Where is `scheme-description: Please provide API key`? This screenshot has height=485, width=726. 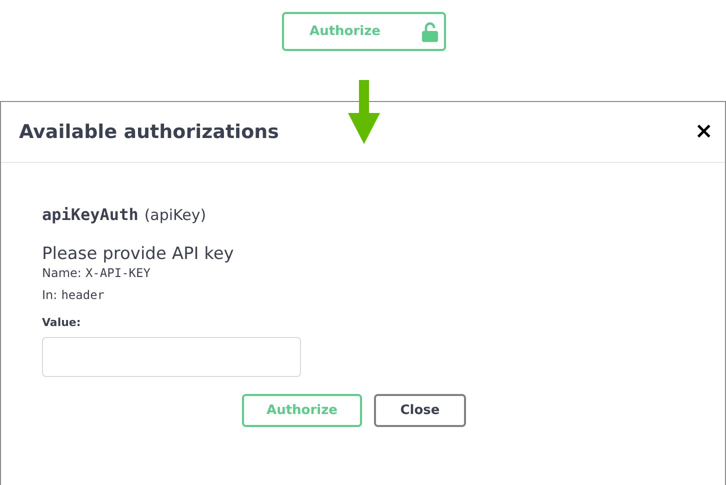
scheme-description: Please provide API key is located at coordinates (138, 254).